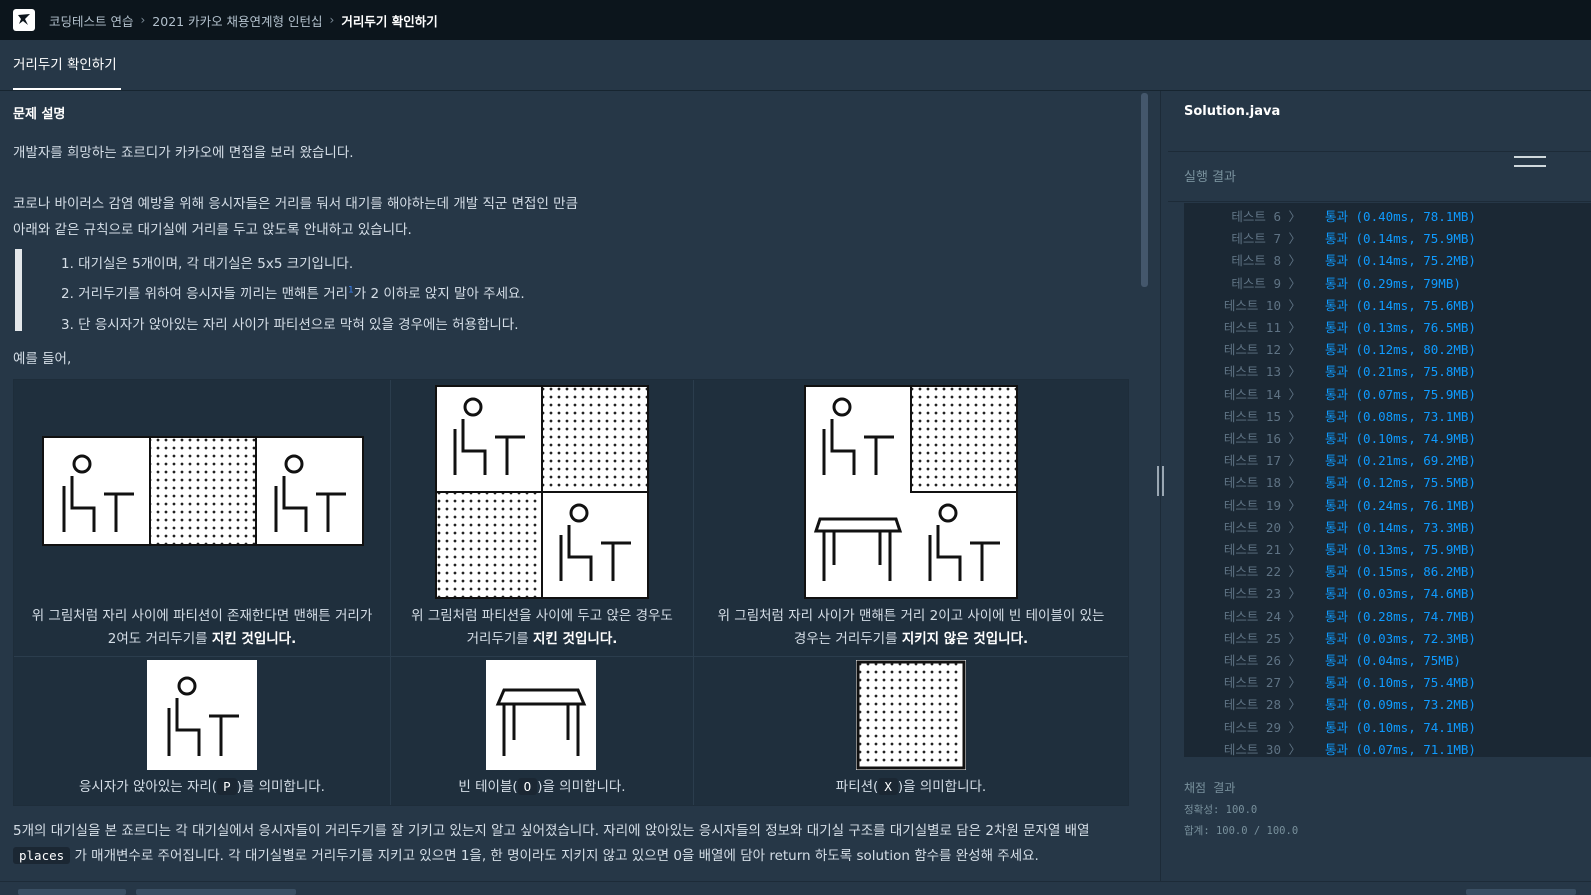 The height and width of the screenshot is (895, 1591). Describe the element at coordinates (542, 787) in the screenshot. I see `legend-table-caption: 빈 테이블(O)을 의미합니다.` at that location.